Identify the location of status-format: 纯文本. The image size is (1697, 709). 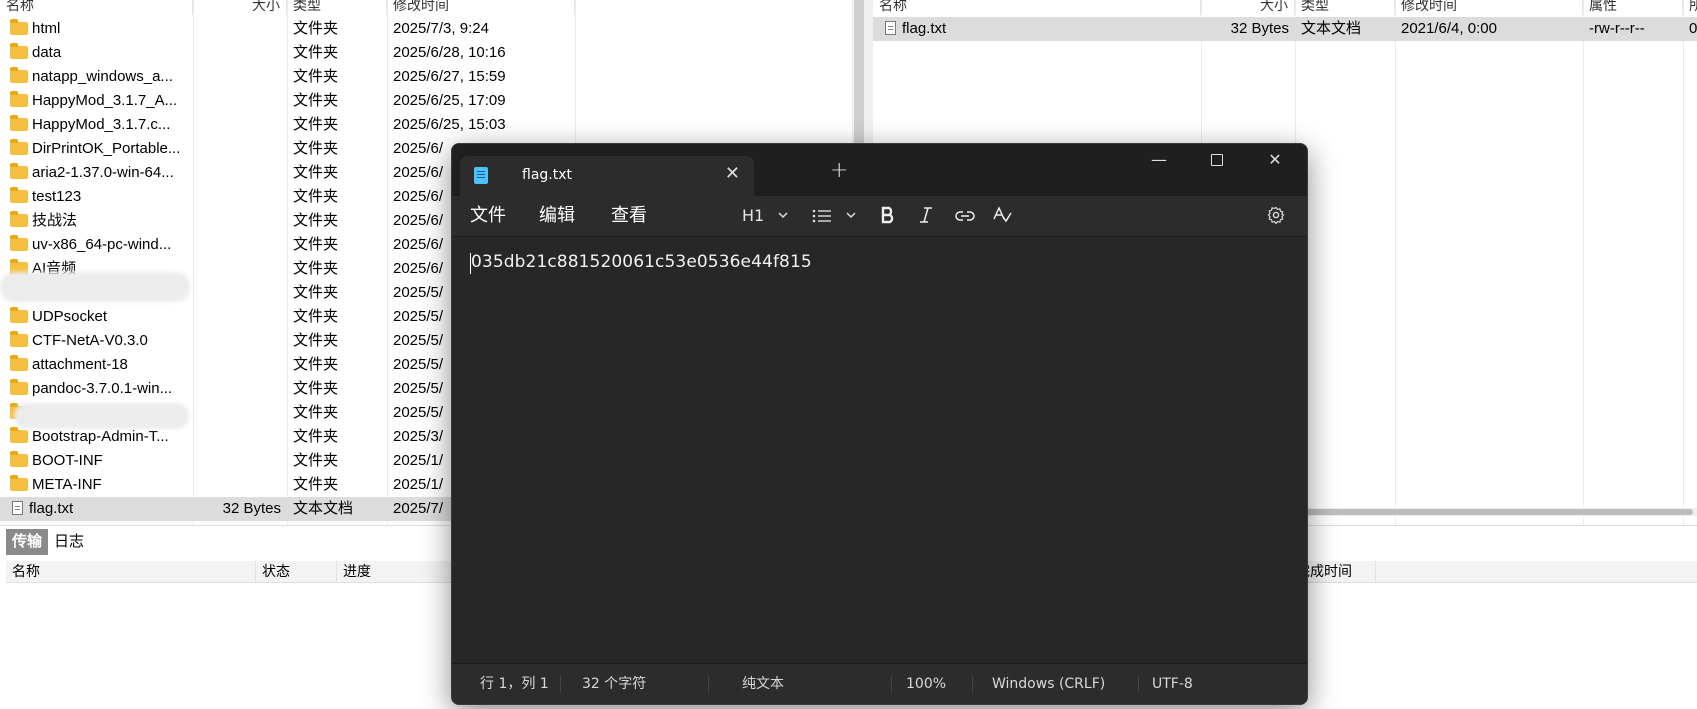
(763, 684).